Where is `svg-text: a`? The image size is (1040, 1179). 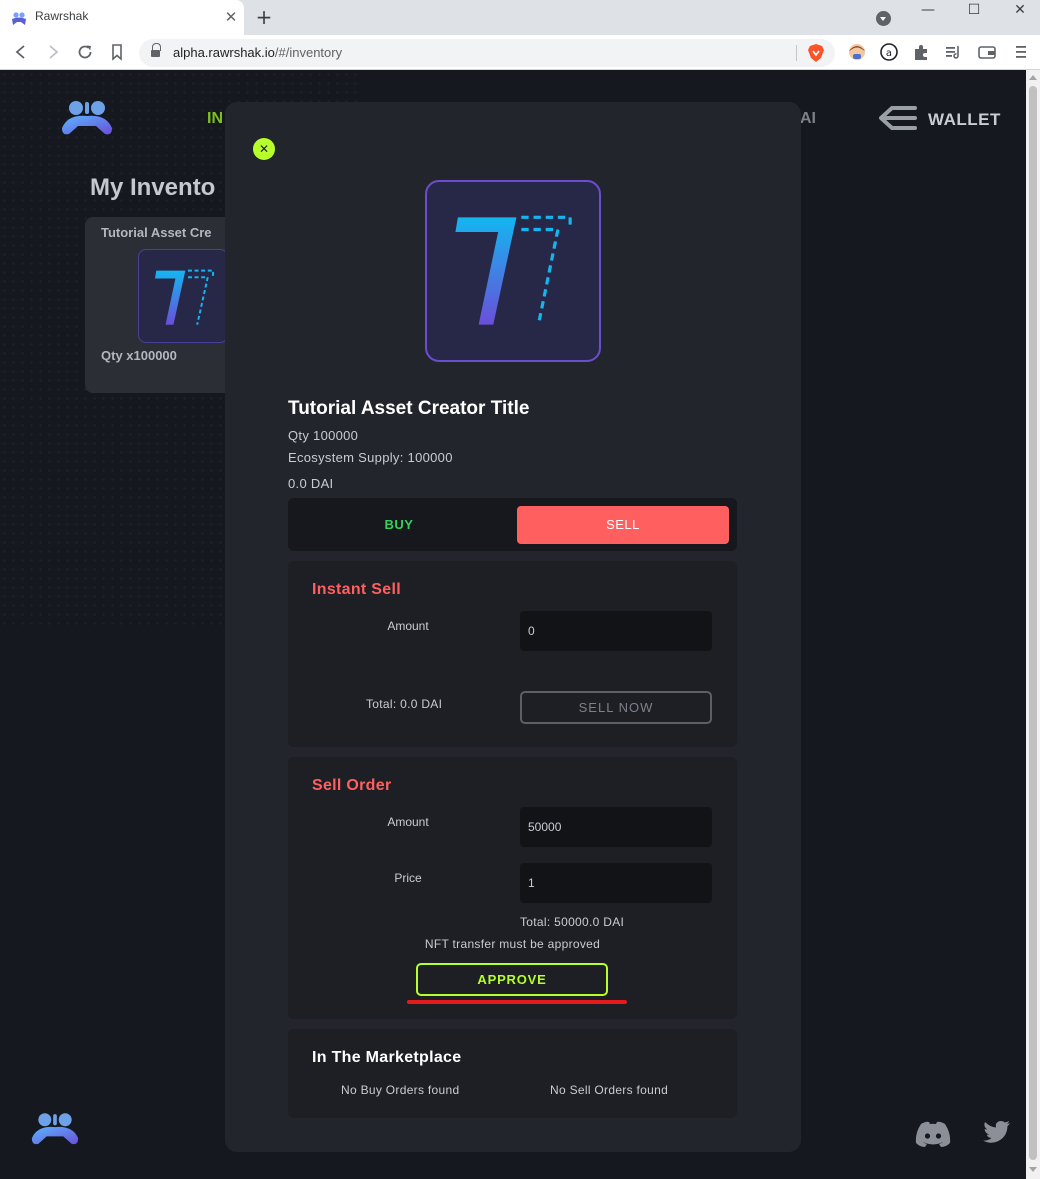 svg-text: a is located at coordinates (889, 53).